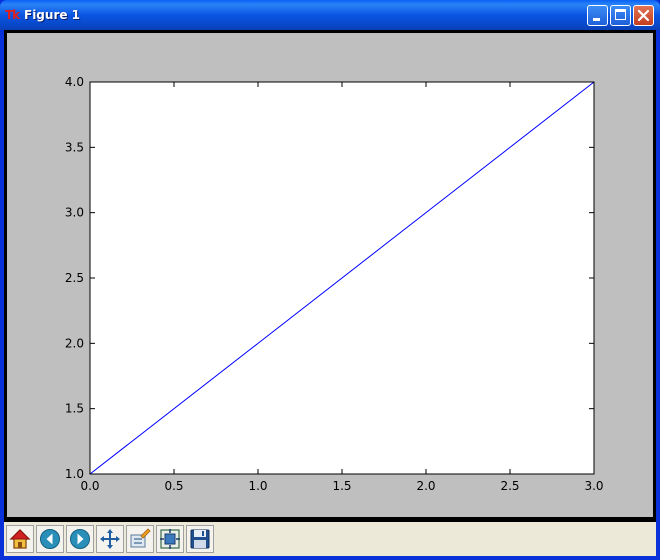 This screenshot has height=560, width=660. Describe the element at coordinates (74, 147) in the screenshot. I see `y-tick-label: 3.5` at that location.